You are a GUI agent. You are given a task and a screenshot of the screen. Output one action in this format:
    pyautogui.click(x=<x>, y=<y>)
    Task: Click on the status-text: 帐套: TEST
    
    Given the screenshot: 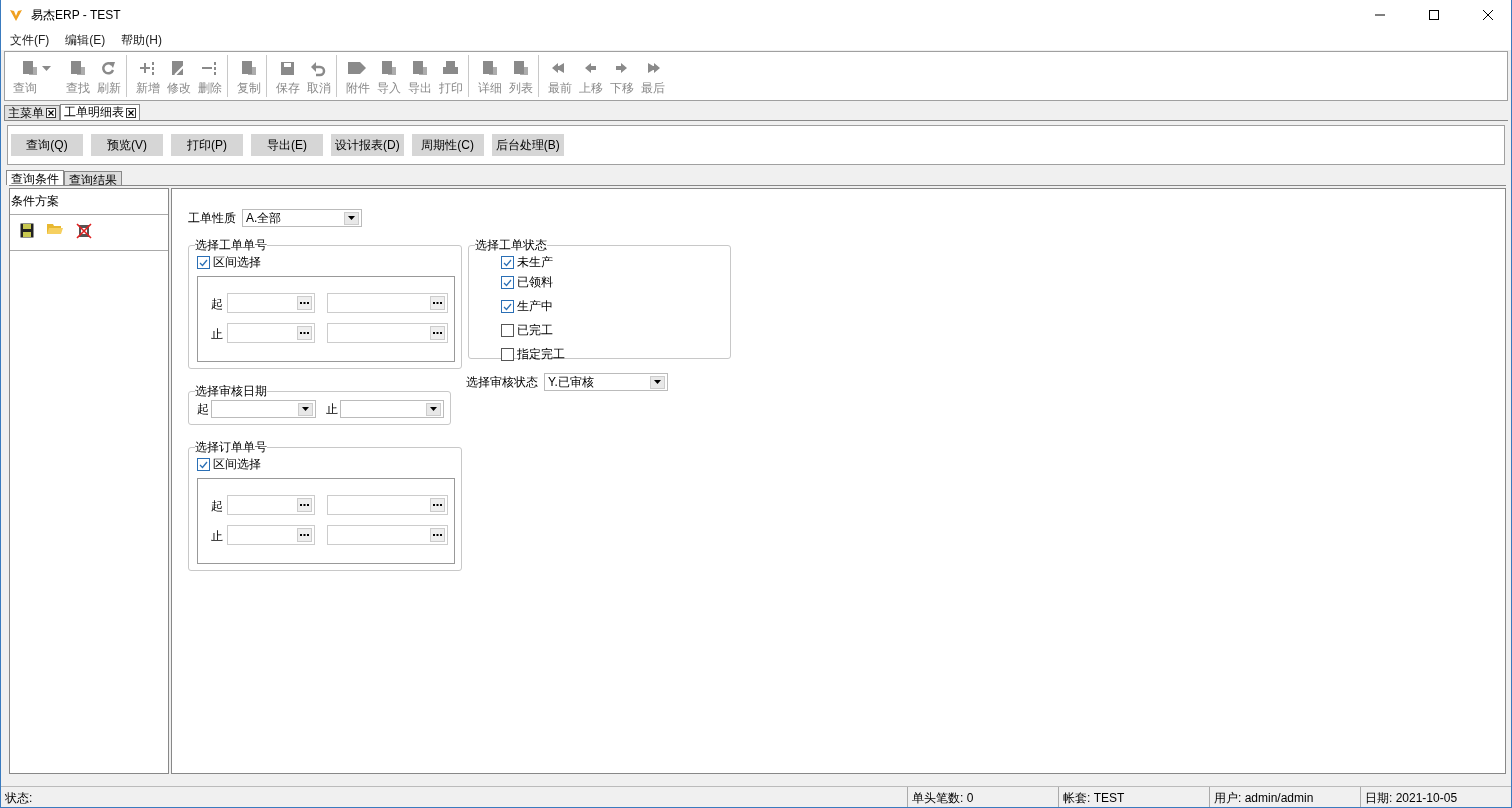 What is the action you would take?
    pyautogui.click(x=1133, y=797)
    